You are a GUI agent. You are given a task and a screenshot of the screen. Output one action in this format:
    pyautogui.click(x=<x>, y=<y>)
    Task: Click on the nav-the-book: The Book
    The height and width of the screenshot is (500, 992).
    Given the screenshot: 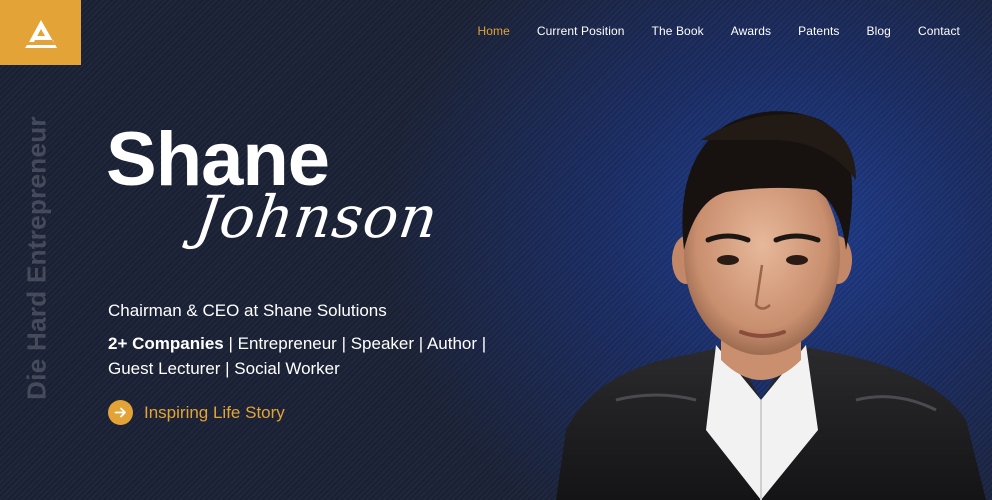 What is the action you would take?
    pyautogui.click(x=678, y=31)
    